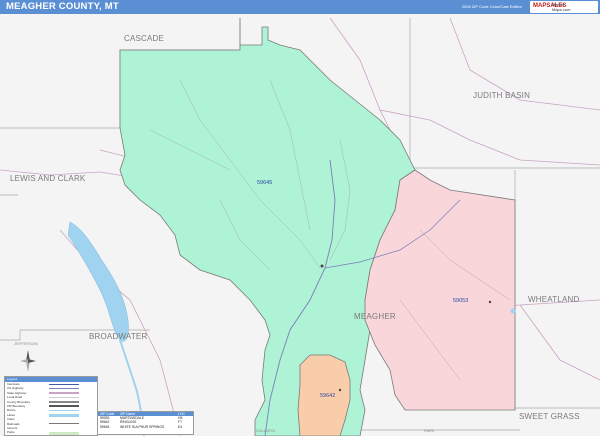  Describe the element at coordinates (322, 266) in the screenshot. I see `city-white-sulphur-springs` at that location.